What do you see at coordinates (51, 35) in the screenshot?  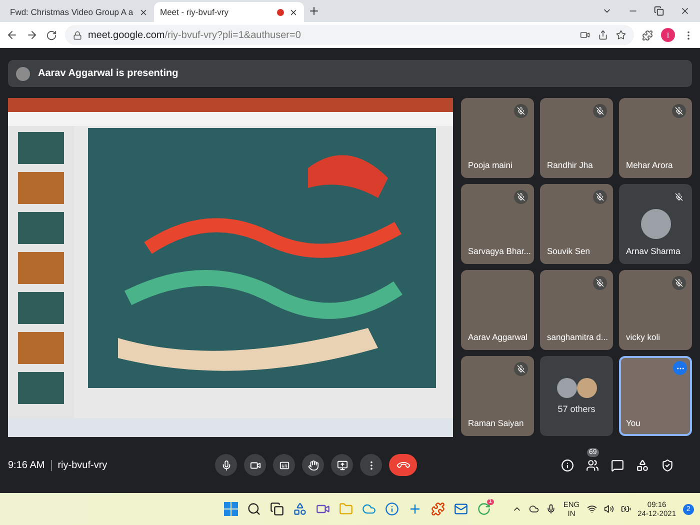 I see `reload-icon` at bounding box center [51, 35].